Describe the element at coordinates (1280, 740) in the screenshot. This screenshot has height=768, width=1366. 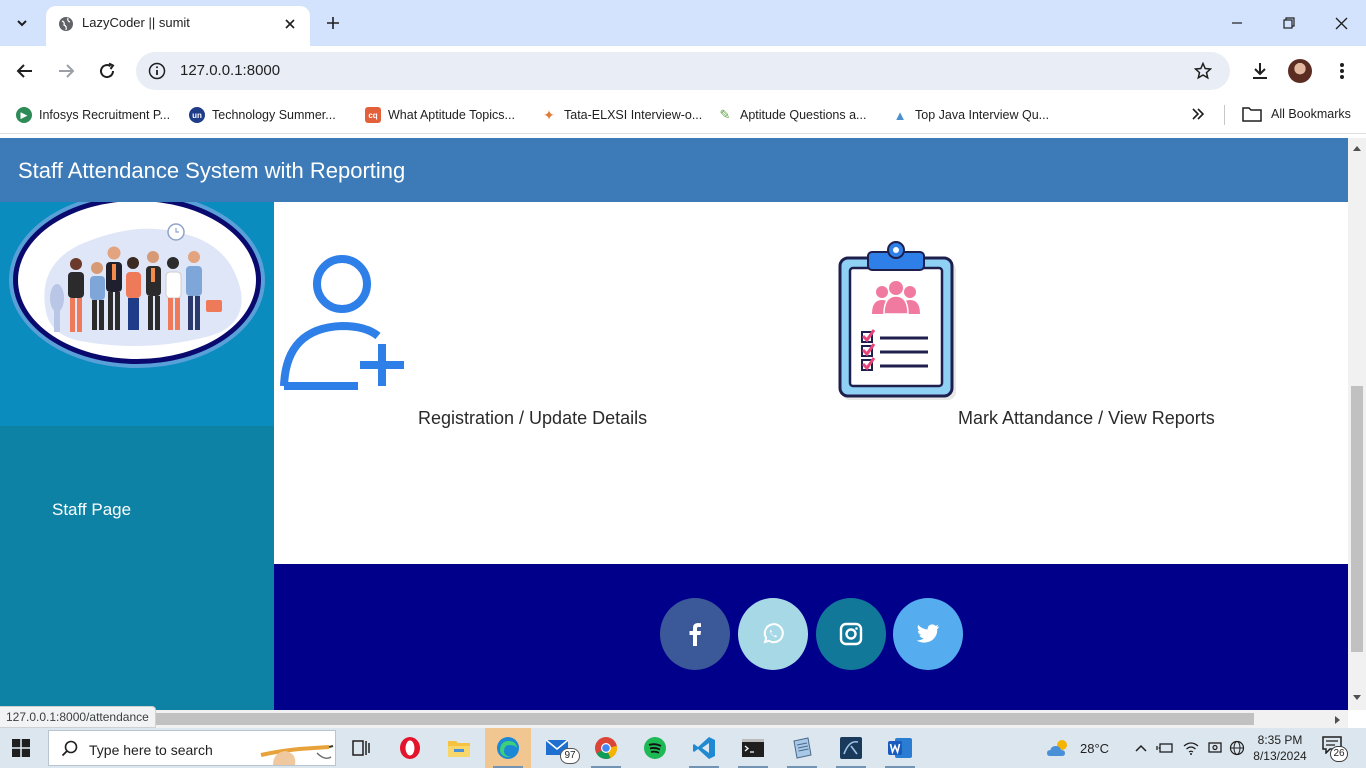
I see `clock-time: 8:35 PM` at that location.